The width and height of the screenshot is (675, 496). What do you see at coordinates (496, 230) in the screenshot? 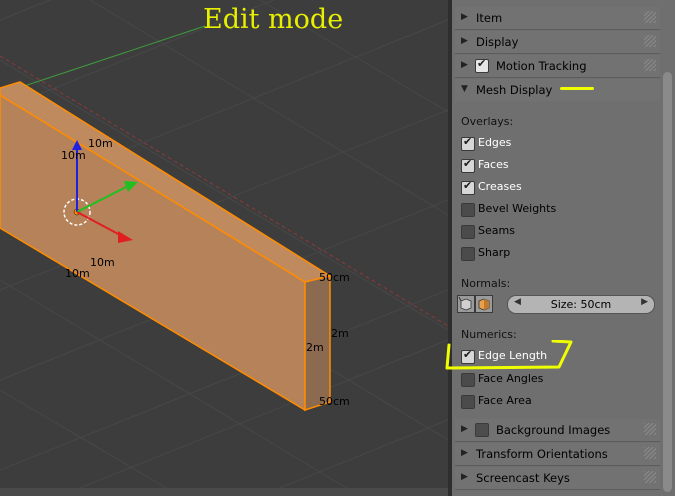
I see `seams-label: Seams` at bounding box center [496, 230].